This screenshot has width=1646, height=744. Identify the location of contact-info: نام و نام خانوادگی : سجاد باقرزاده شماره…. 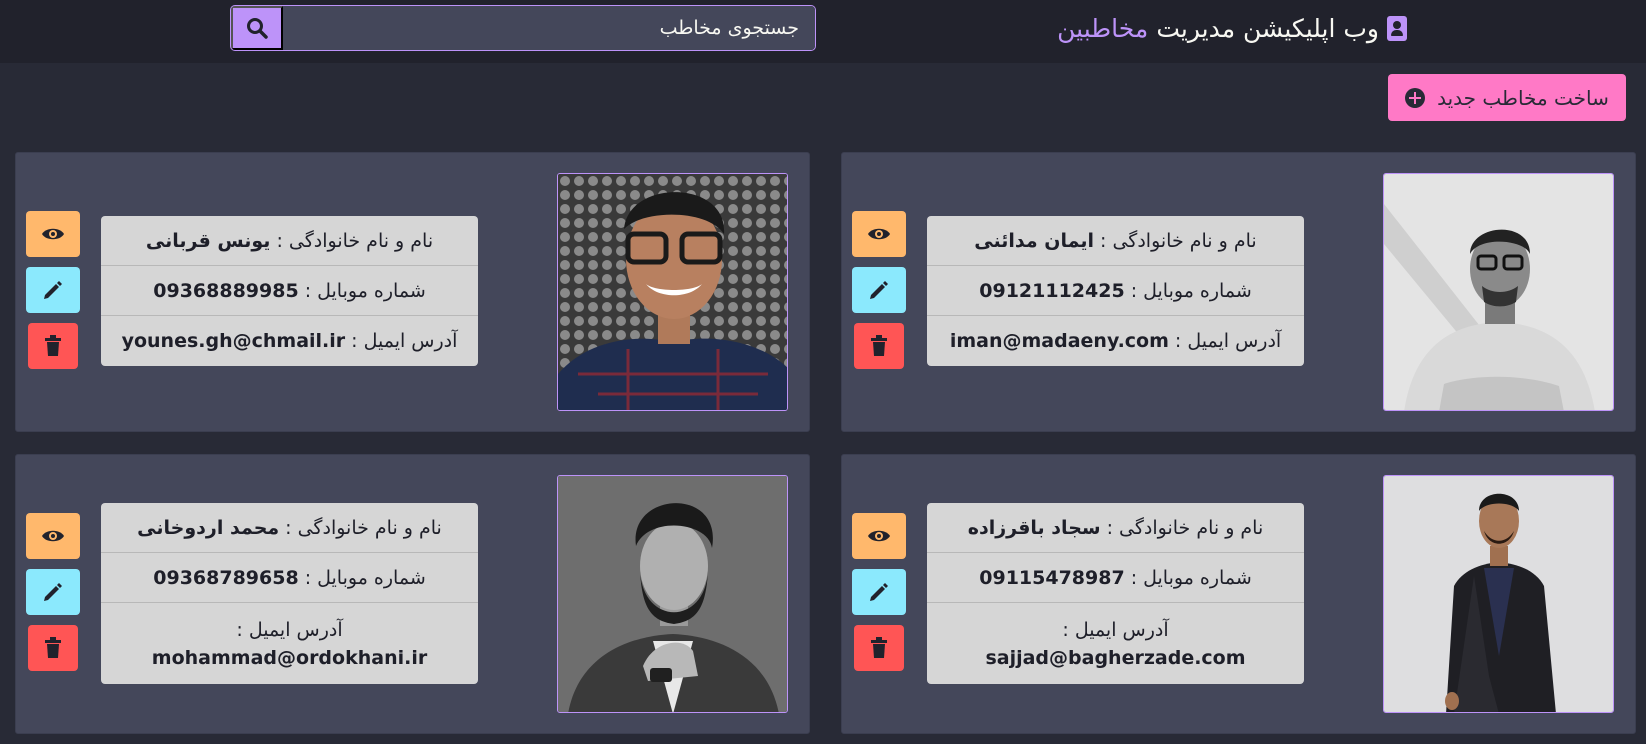
(1115, 593).